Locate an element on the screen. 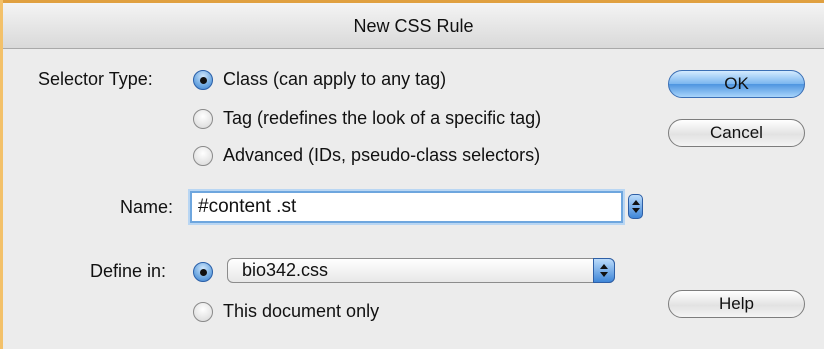 This screenshot has width=824, height=349. radio-advanced-label: Advanced (IDs, pseudo-class selectors) is located at coordinates (381, 155).